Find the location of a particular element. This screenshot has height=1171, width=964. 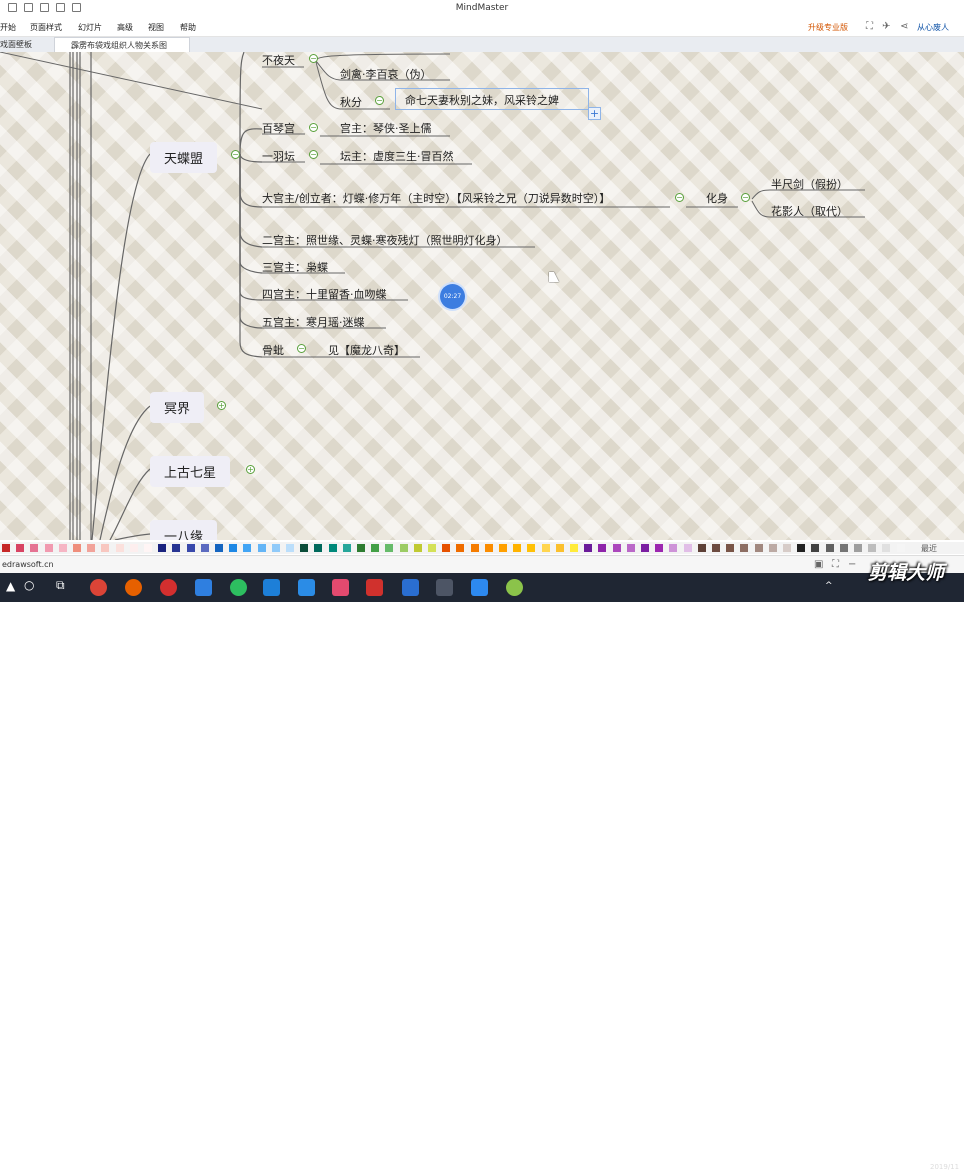

node-leader: 大宫主/创立者：灯蝶·修万年（主时空）【风采铃之兄（刀说异数时空）】 is located at coordinates (436, 198).